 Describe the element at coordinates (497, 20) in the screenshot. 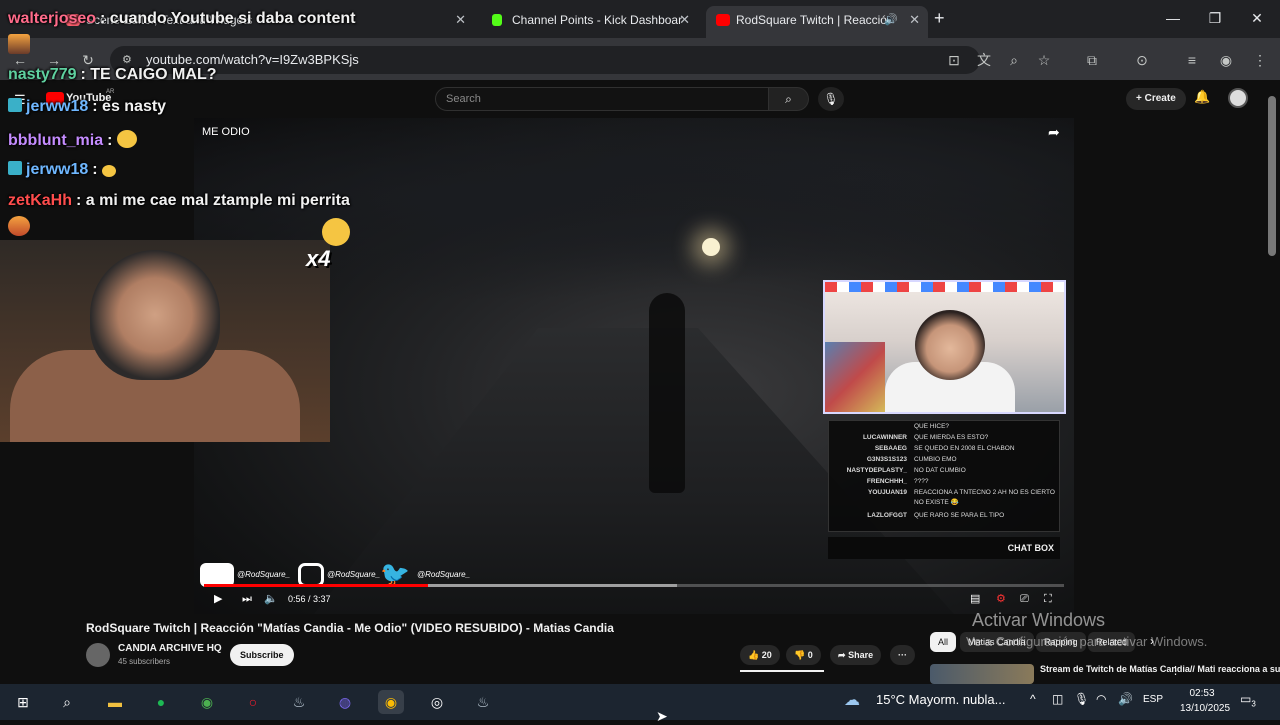

I see `kick-icon` at that location.